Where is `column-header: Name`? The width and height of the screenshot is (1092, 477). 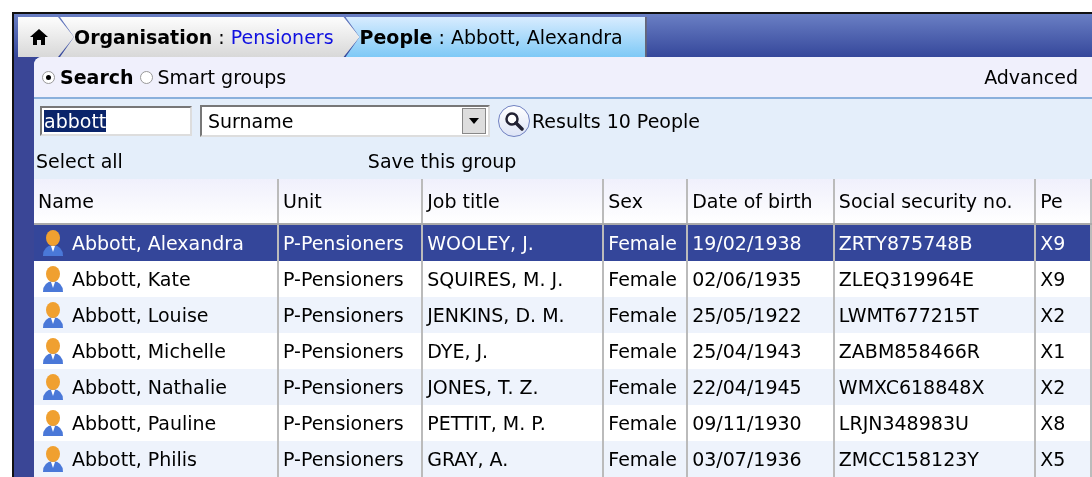
column-header: Name is located at coordinates (156, 201).